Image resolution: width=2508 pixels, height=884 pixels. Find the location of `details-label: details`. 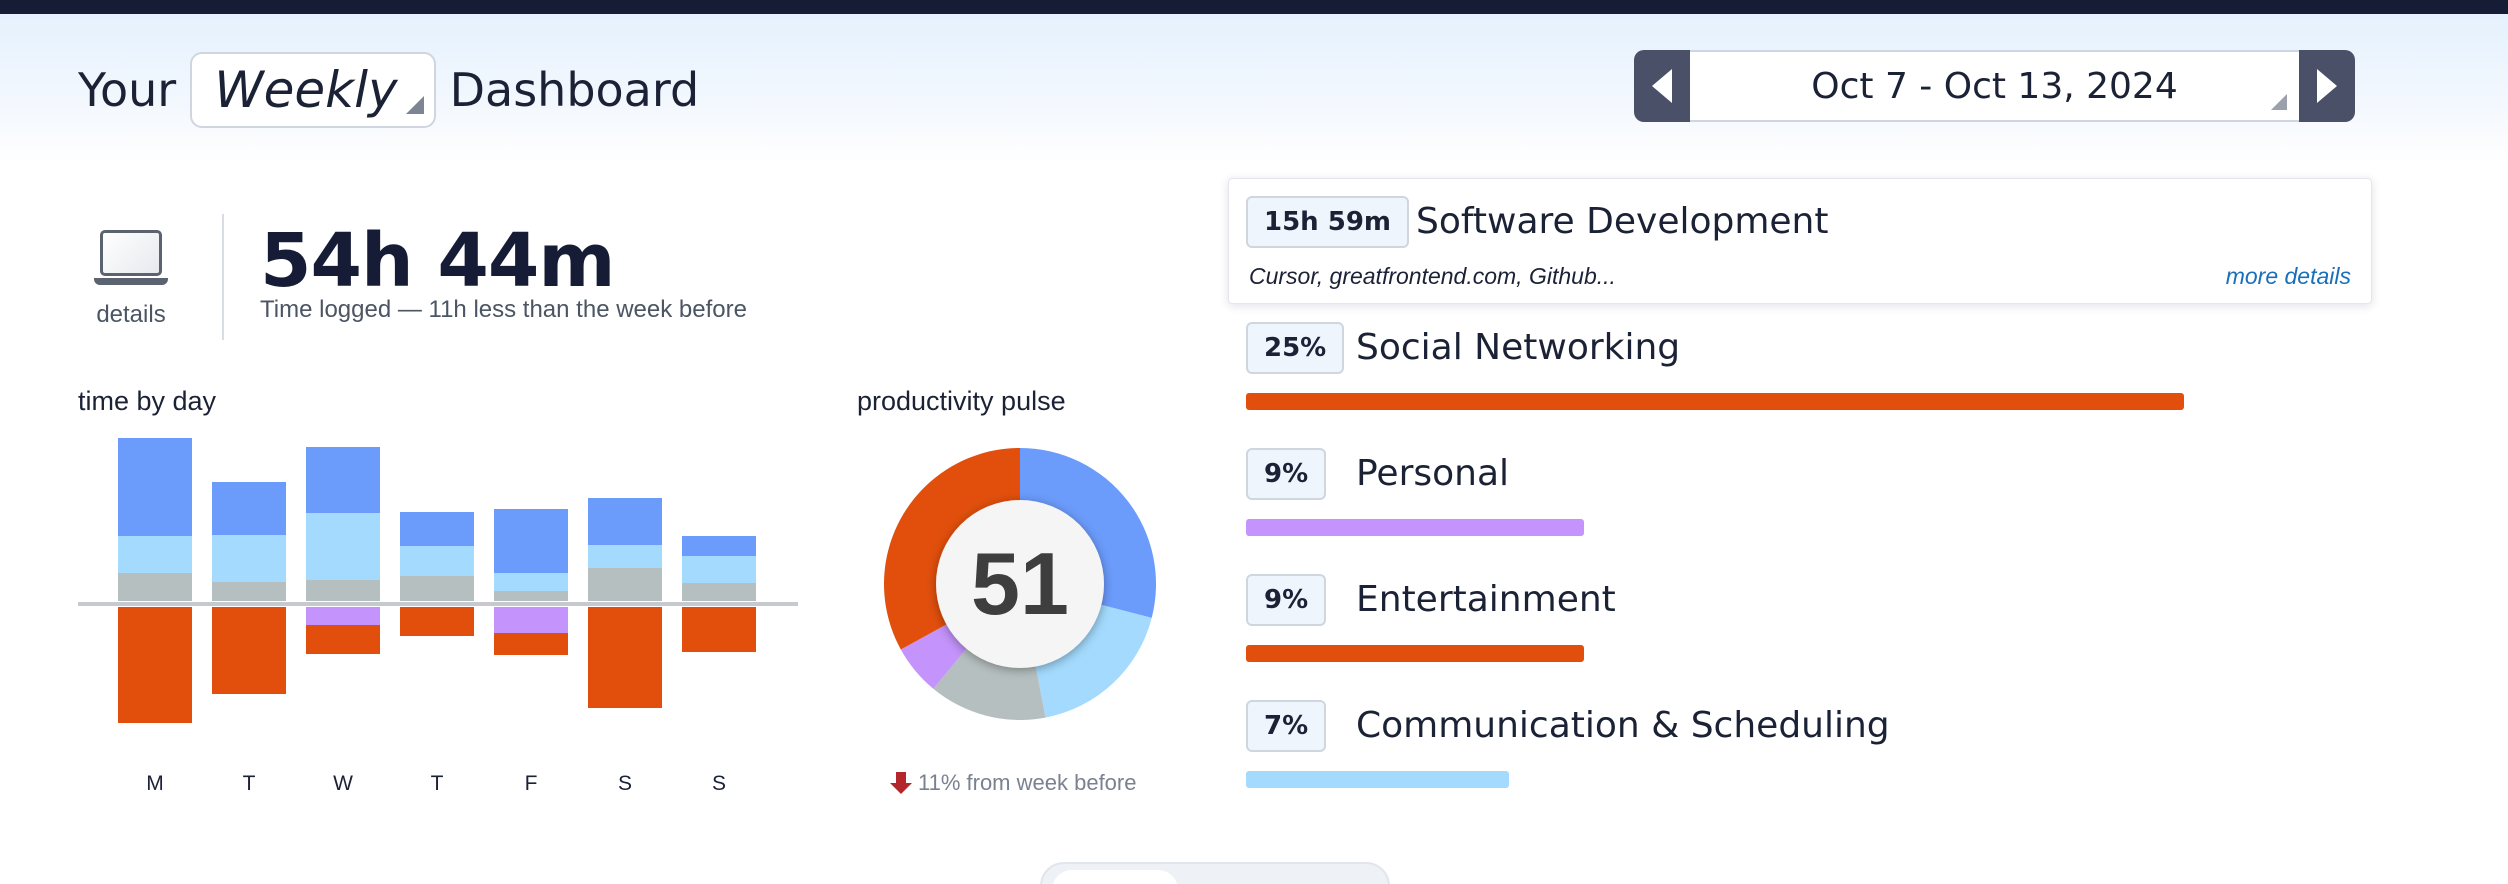

details-label: details is located at coordinates (131, 314).